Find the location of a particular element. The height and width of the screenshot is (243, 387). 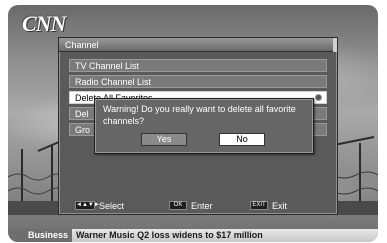

help-bar: ◄▲▼► Select OK Enter EXIT Exit is located at coordinates (198, 206).